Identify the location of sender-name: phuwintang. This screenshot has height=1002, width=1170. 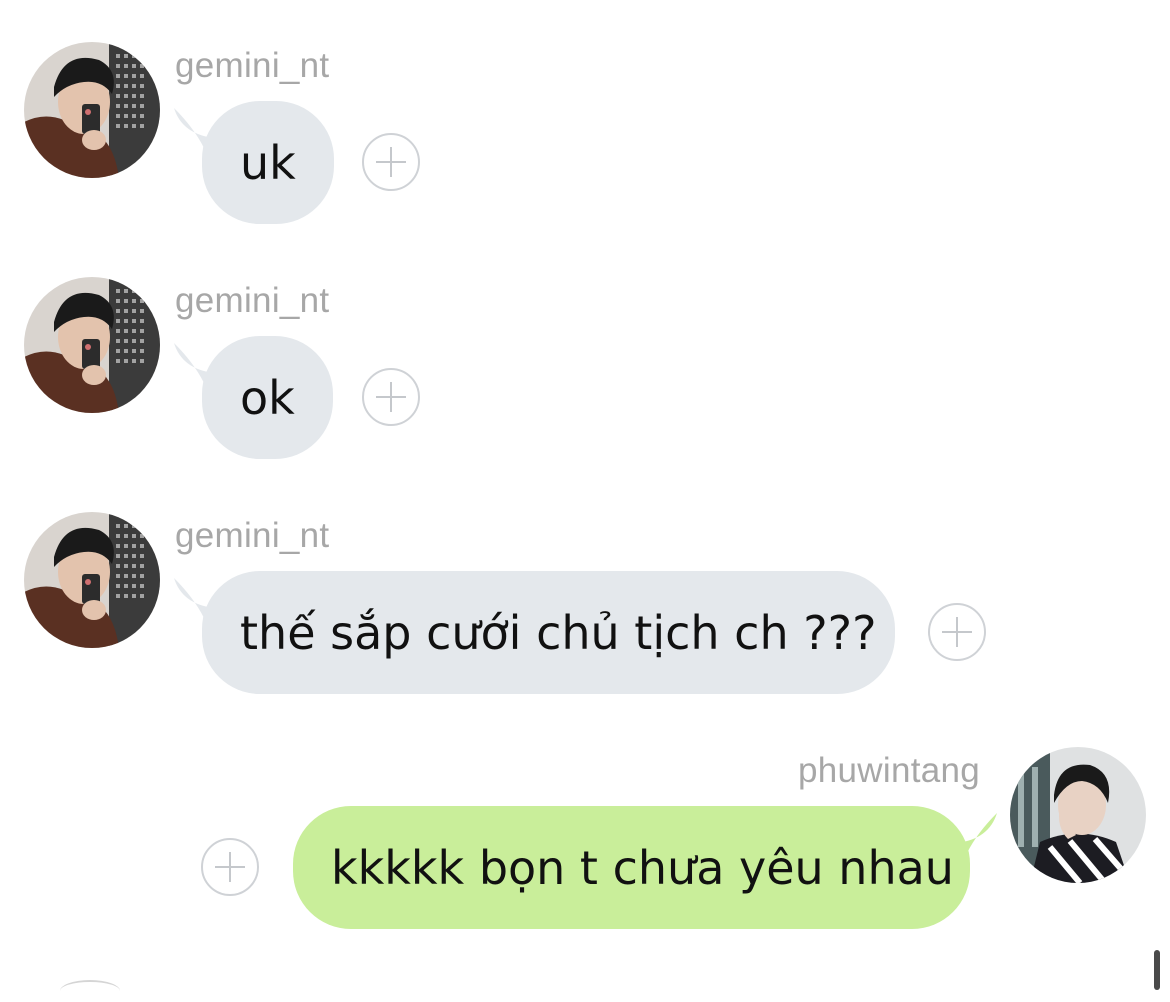
(889, 770).